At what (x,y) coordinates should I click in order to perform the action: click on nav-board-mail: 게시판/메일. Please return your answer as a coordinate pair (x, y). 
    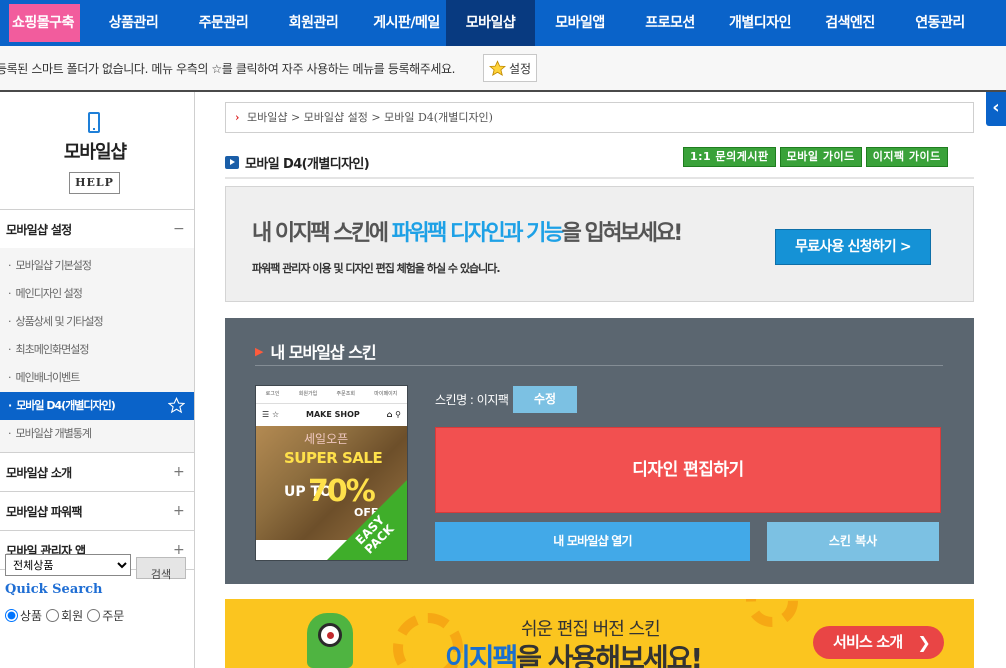
    Looking at the image, I should click on (406, 23).